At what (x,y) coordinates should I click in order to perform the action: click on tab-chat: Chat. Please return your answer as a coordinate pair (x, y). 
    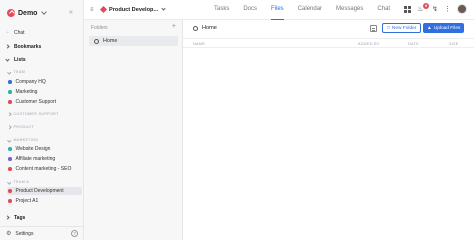
    Looking at the image, I should click on (383, 10).